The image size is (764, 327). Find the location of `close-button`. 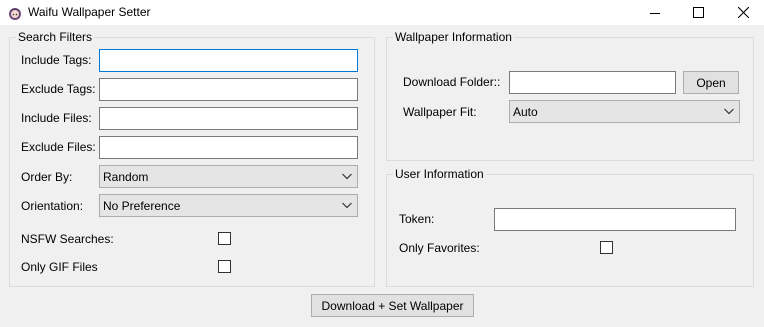

close-button is located at coordinates (742, 12).